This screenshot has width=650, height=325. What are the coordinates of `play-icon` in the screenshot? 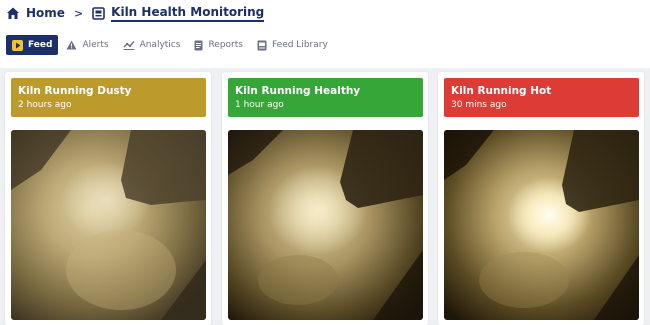 It's located at (17, 45).